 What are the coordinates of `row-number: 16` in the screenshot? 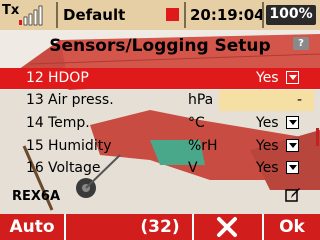 It's located at (35, 168).